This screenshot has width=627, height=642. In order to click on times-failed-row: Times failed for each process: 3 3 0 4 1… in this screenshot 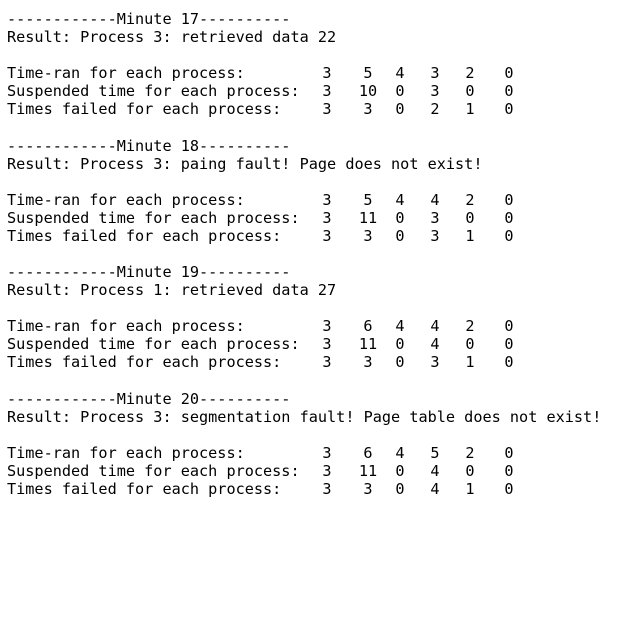, I will do `click(260, 489)`.